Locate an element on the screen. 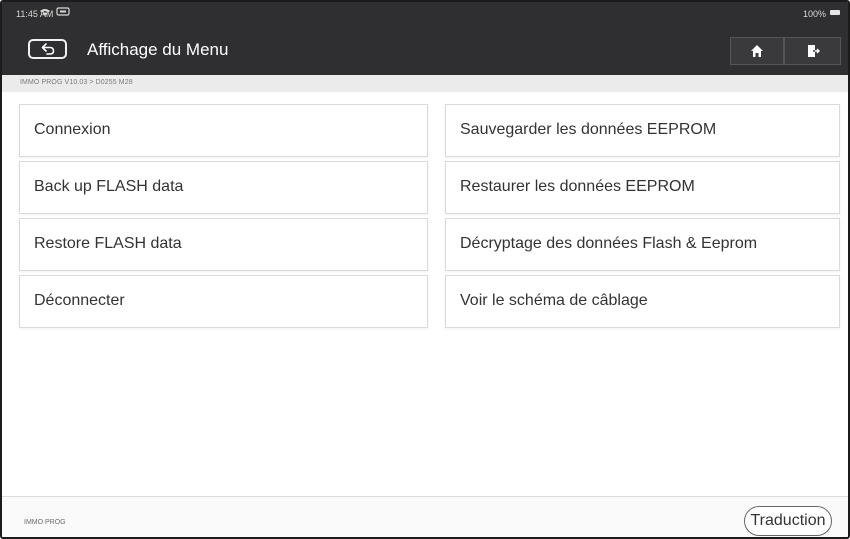 This screenshot has width=850, height=539. header-bar: 11:45 AM 100% Affichage du Menu is located at coordinates (425, 38).